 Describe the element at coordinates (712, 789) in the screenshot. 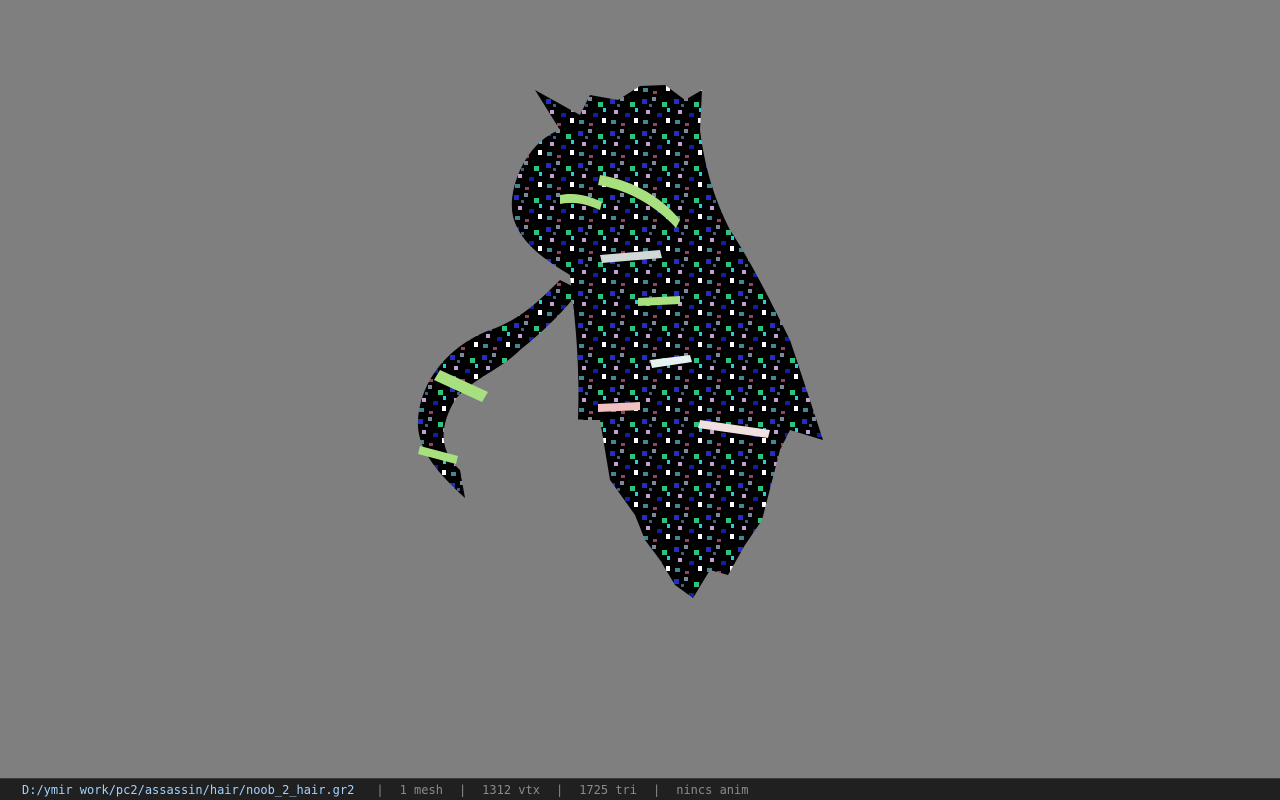

I see `status-animation-state: nincs anim` at that location.